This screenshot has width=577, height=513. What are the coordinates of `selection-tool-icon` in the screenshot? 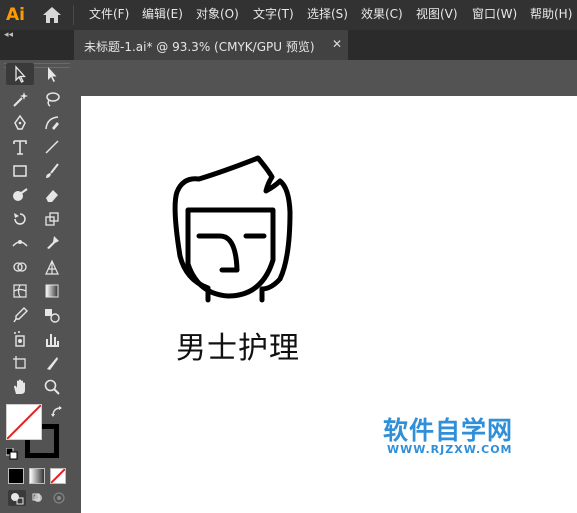 It's located at (20, 74).